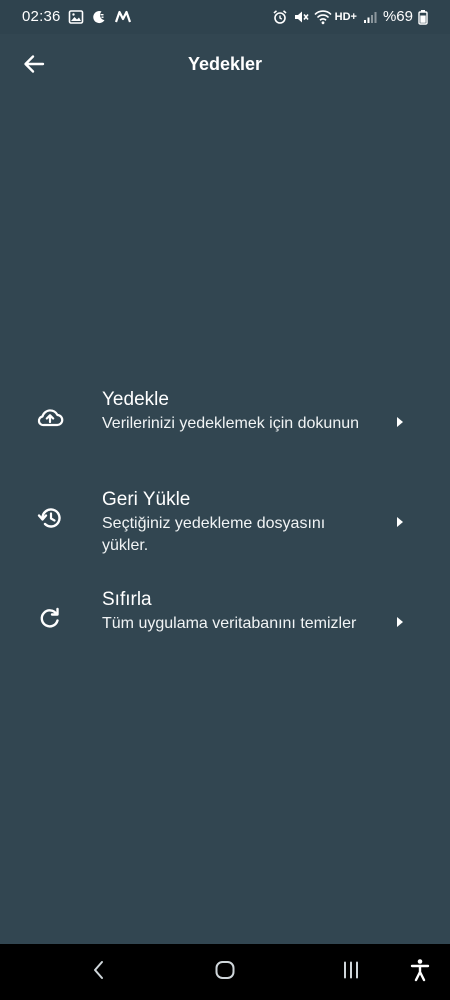  I want to click on status-time: 02:36, so click(41, 16).